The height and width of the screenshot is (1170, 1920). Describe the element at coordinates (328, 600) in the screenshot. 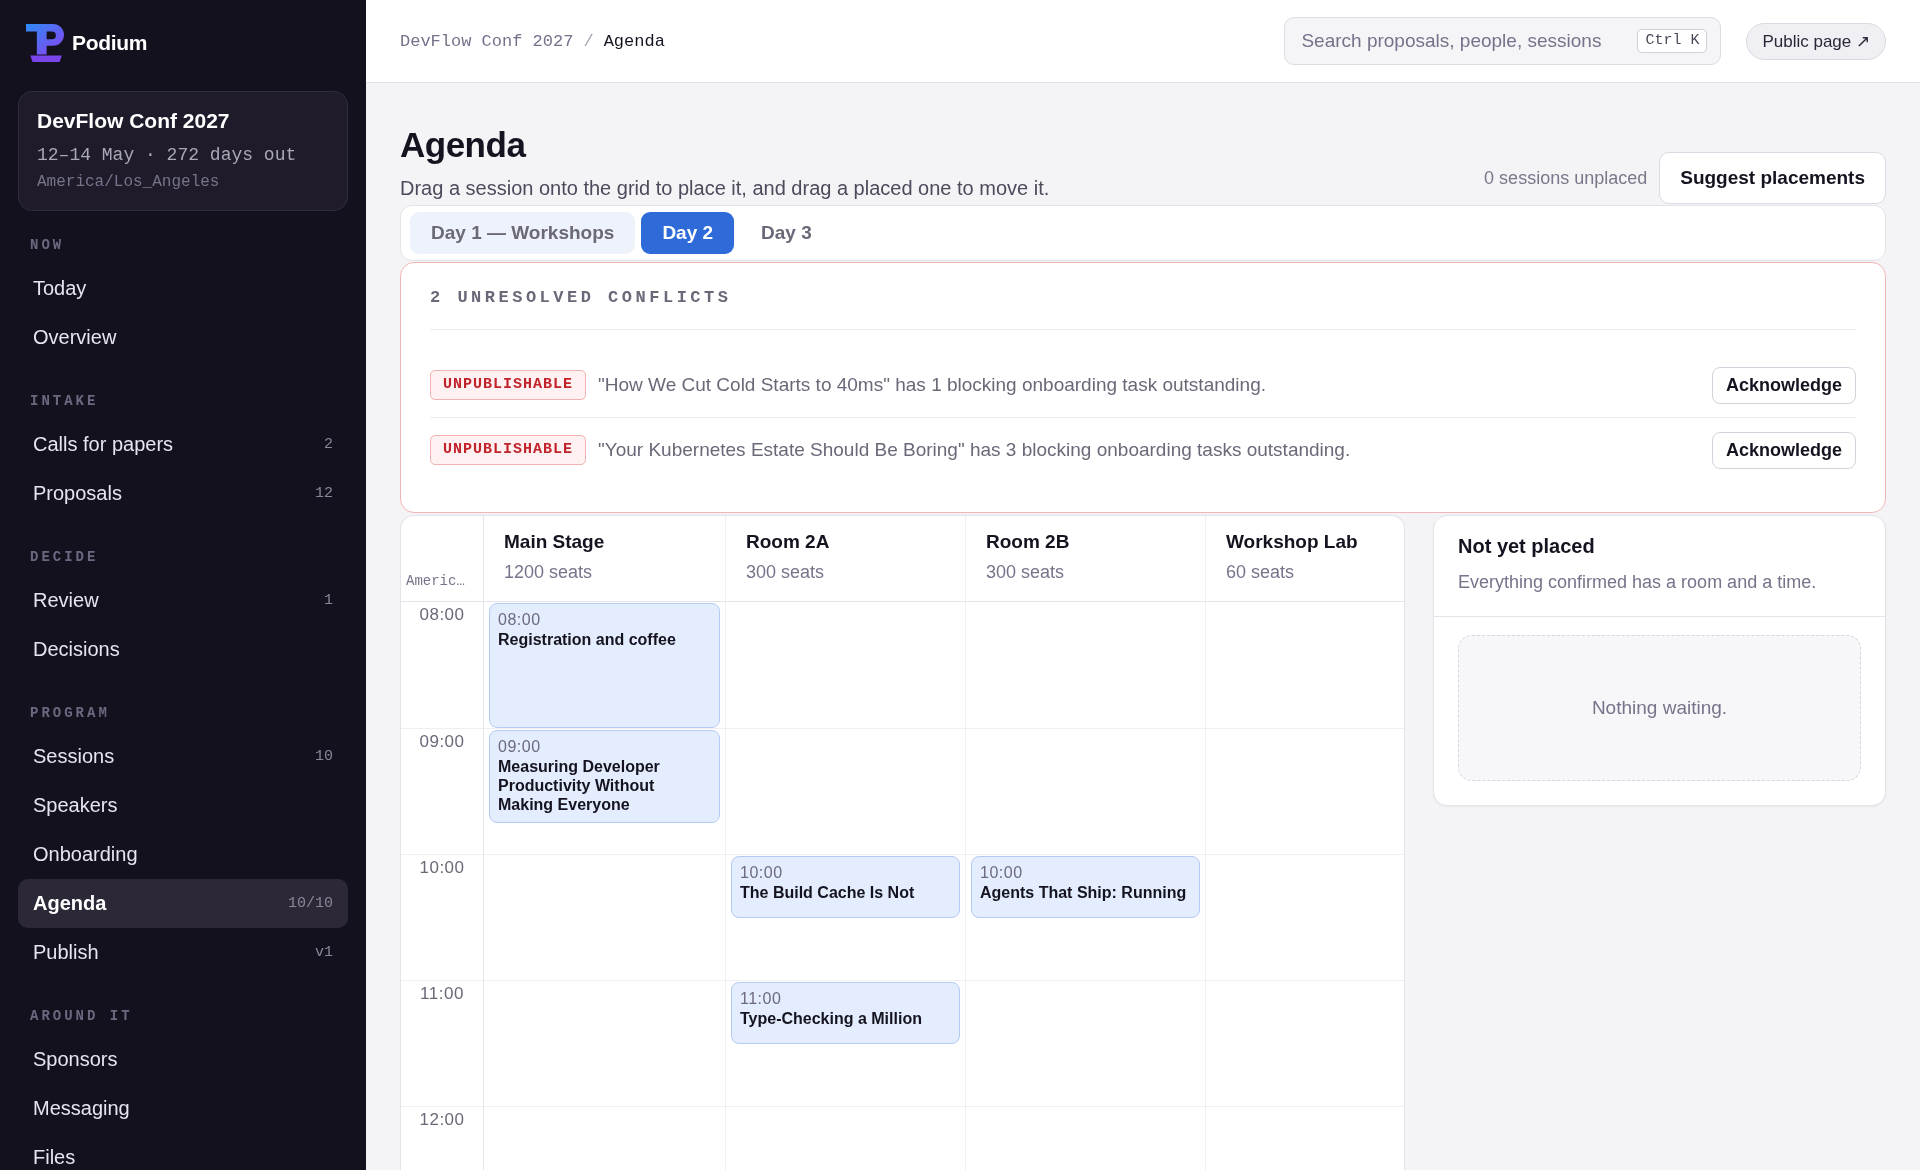

I see `nav-count: 1` at that location.